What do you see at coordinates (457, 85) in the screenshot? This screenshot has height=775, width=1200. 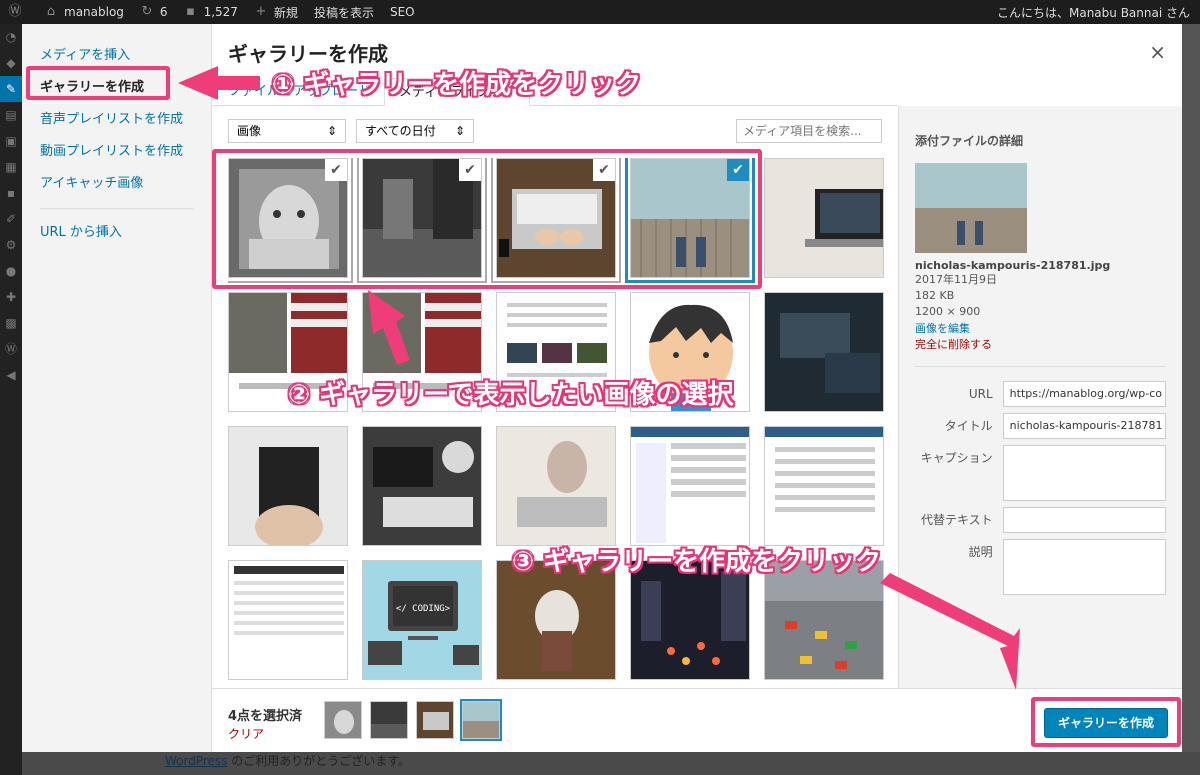 I see `annotation-step-1: ① ギャラリーを作成をクリック` at bounding box center [457, 85].